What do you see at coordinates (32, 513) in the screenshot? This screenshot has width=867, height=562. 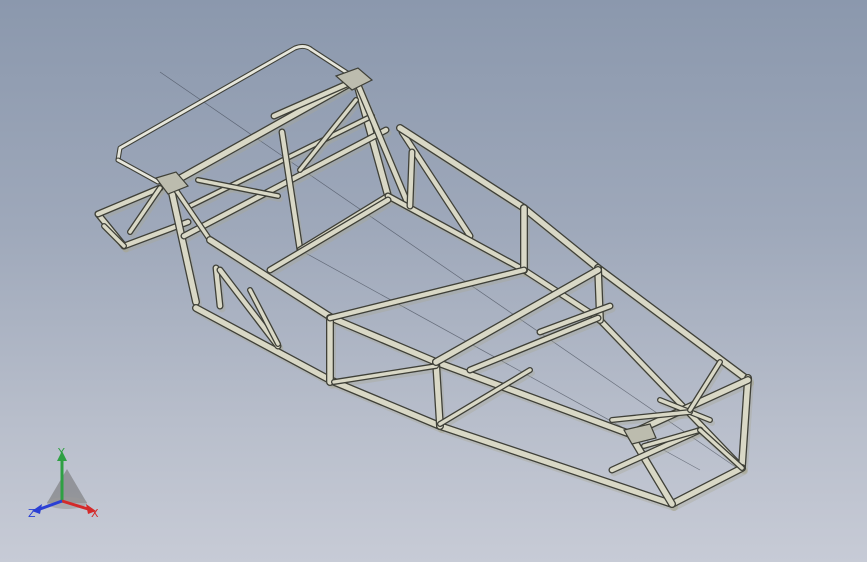 I see `z-axis-label: Z` at bounding box center [32, 513].